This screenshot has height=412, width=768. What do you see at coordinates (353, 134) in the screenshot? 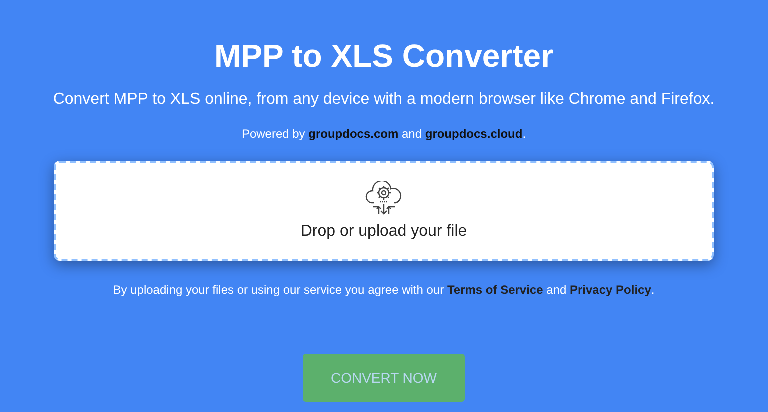
I see `site-link: groupdocs.com` at bounding box center [353, 134].